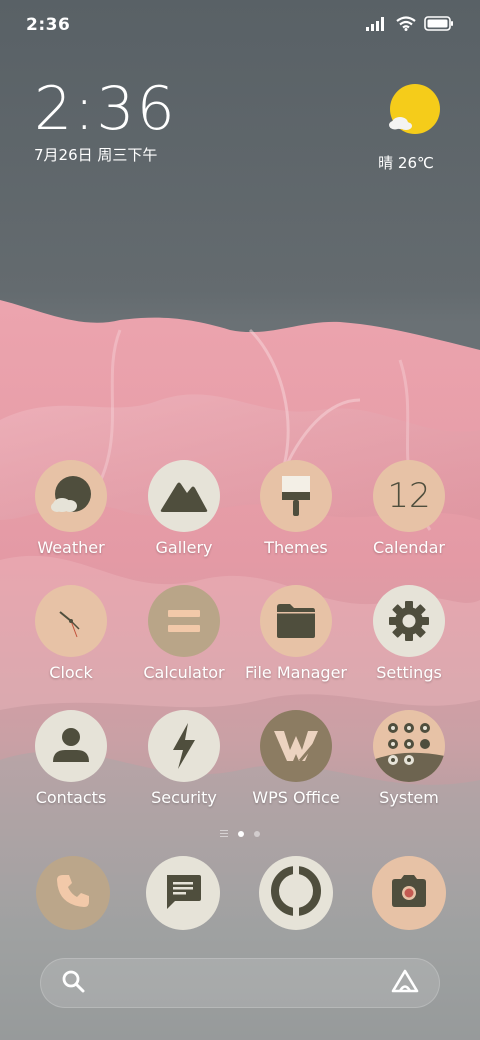 The image size is (480, 1040). What do you see at coordinates (377, 25) in the screenshot?
I see `signal-icon` at bounding box center [377, 25].